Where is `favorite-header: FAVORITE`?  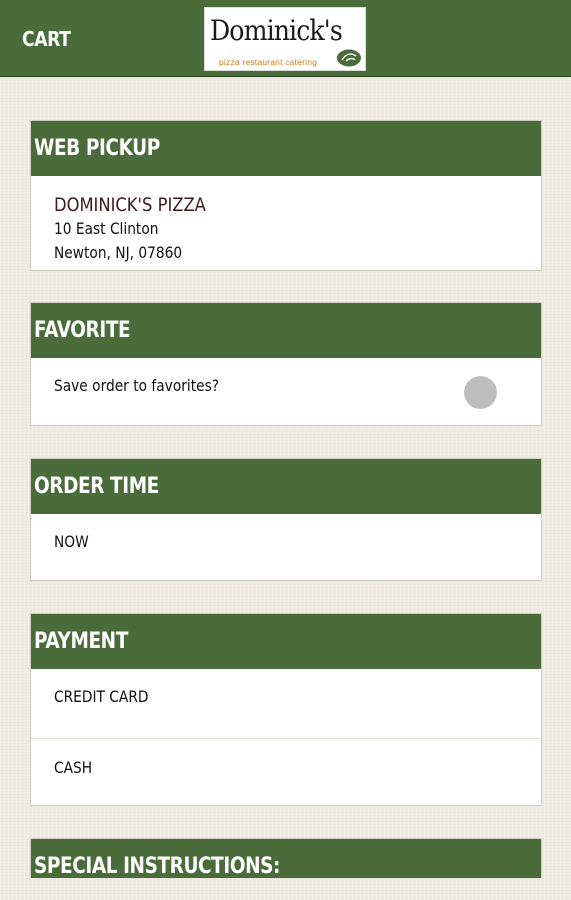
favorite-header: FAVORITE is located at coordinates (286, 330).